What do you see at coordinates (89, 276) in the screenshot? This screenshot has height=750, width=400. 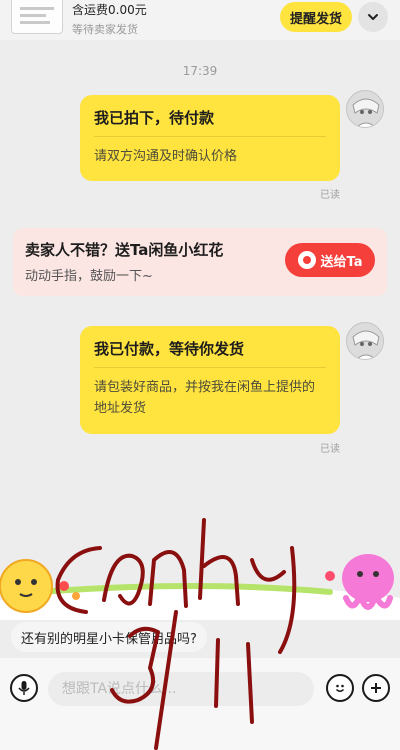 I see `flower-card-subtitle: 动动手指，鼓励一下~` at bounding box center [89, 276].